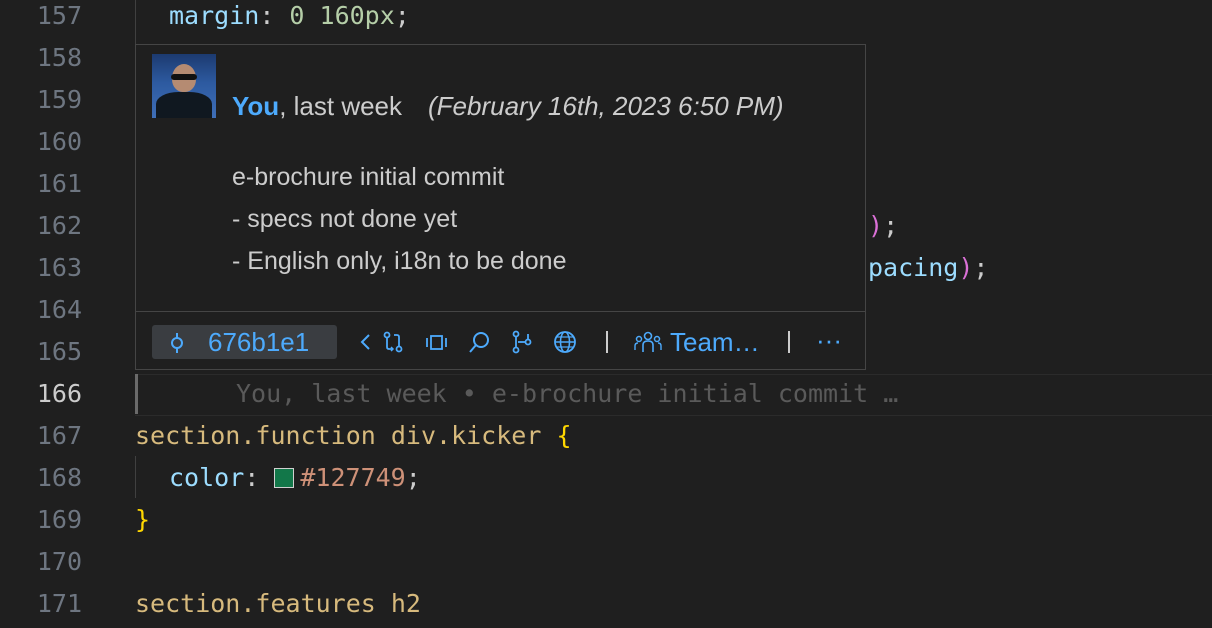 The width and height of the screenshot is (1212, 628). I want to click on code-text: pacing);, so click(928, 268).